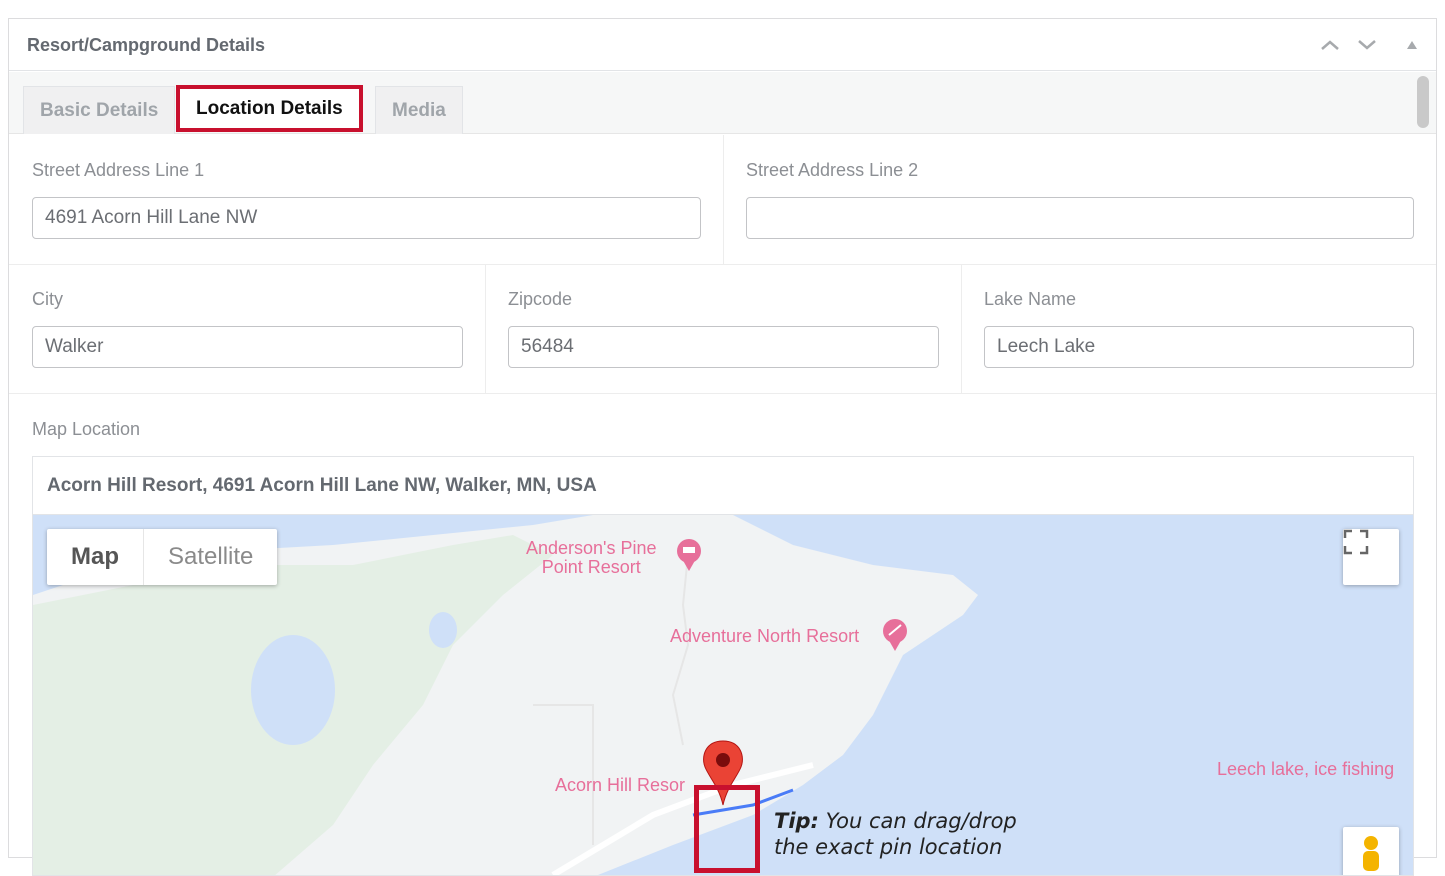 This screenshot has width=1445, height=876. Describe the element at coordinates (1412, 45) in the screenshot. I see `triangle-up-icon` at that location.